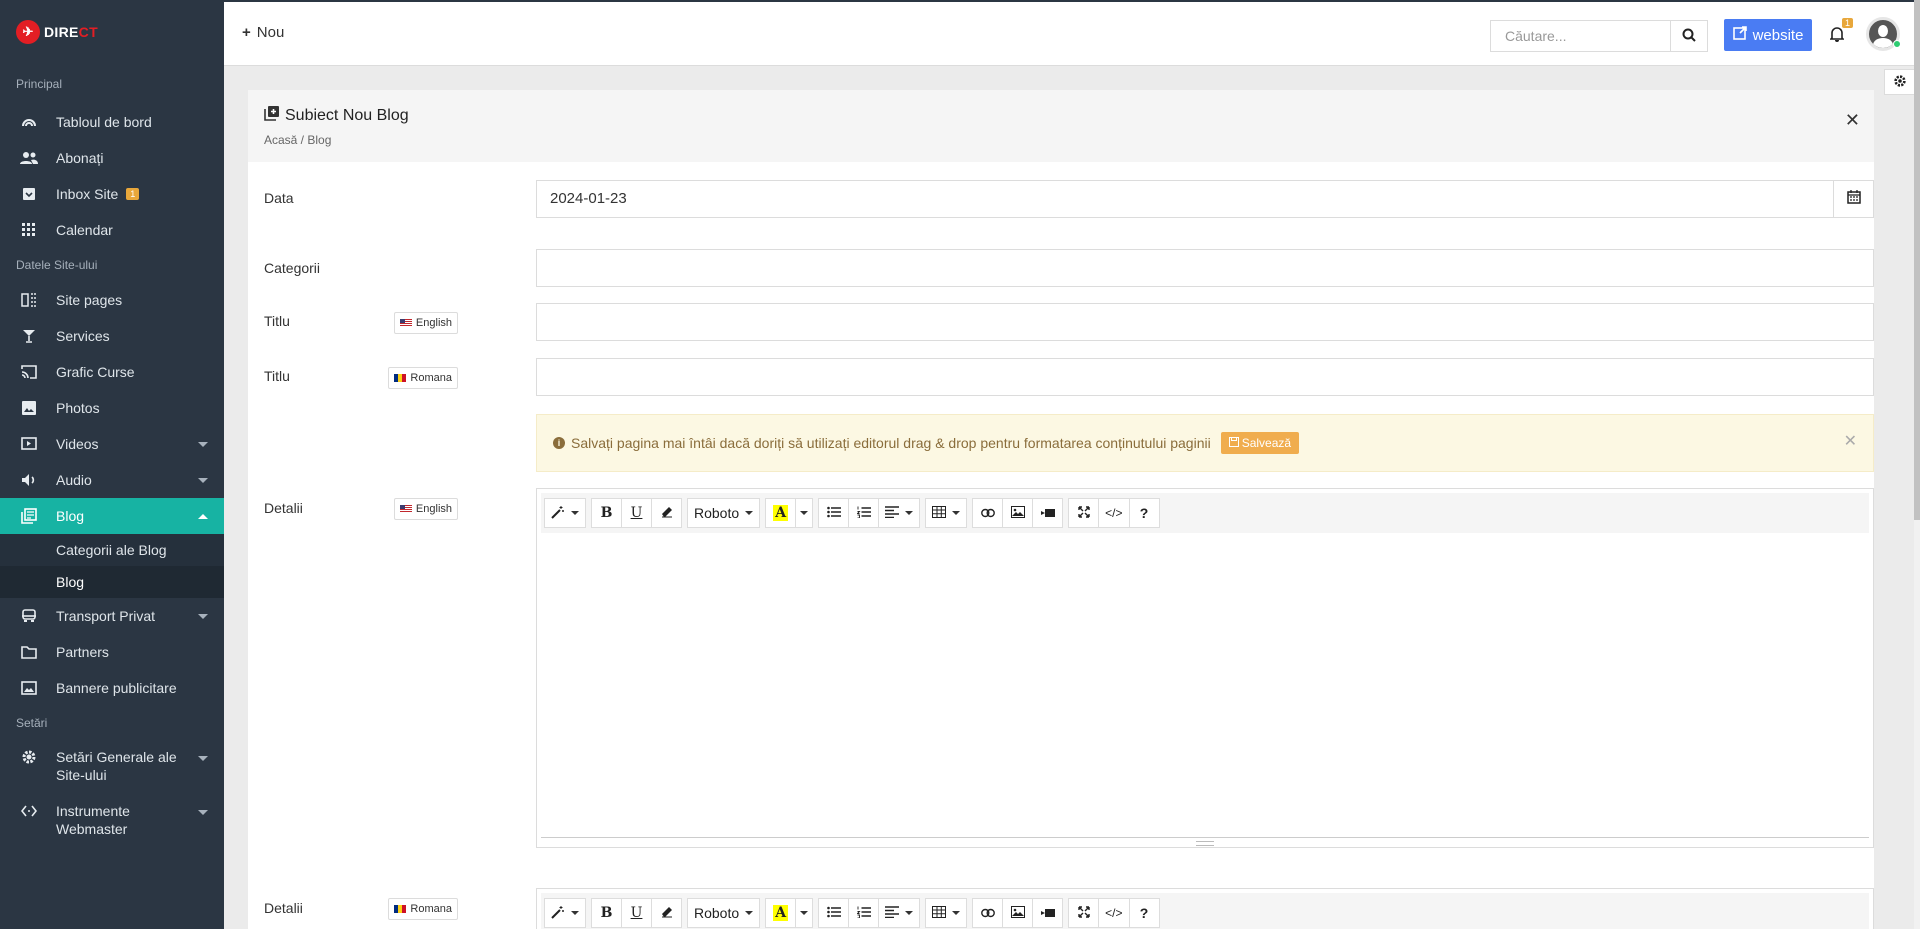 This screenshot has height=929, width=1920. Describe the element at coordinates (1061, 140) in the screenshot. I see `breadcrumb: Acasă / Blog` at that location.